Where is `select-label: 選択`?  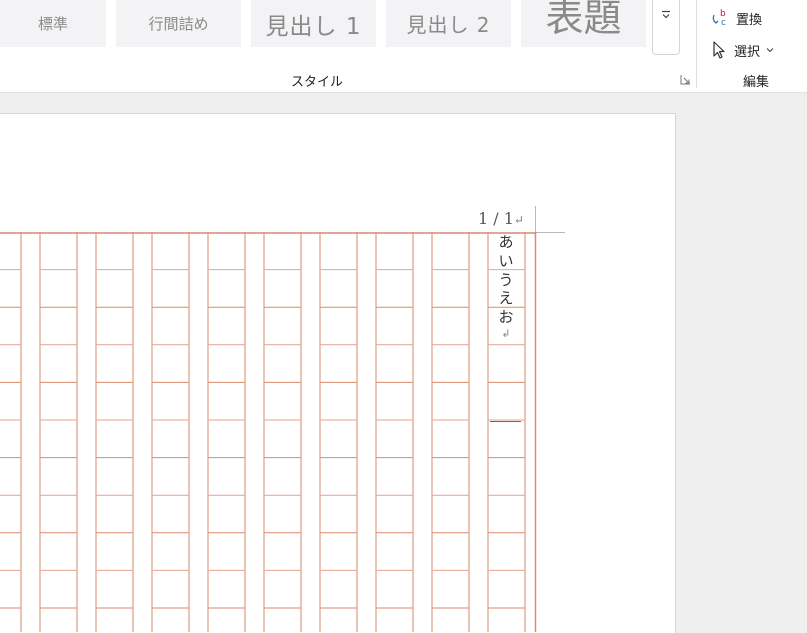 select-label: 選択 is located at coordinates (747, 52).